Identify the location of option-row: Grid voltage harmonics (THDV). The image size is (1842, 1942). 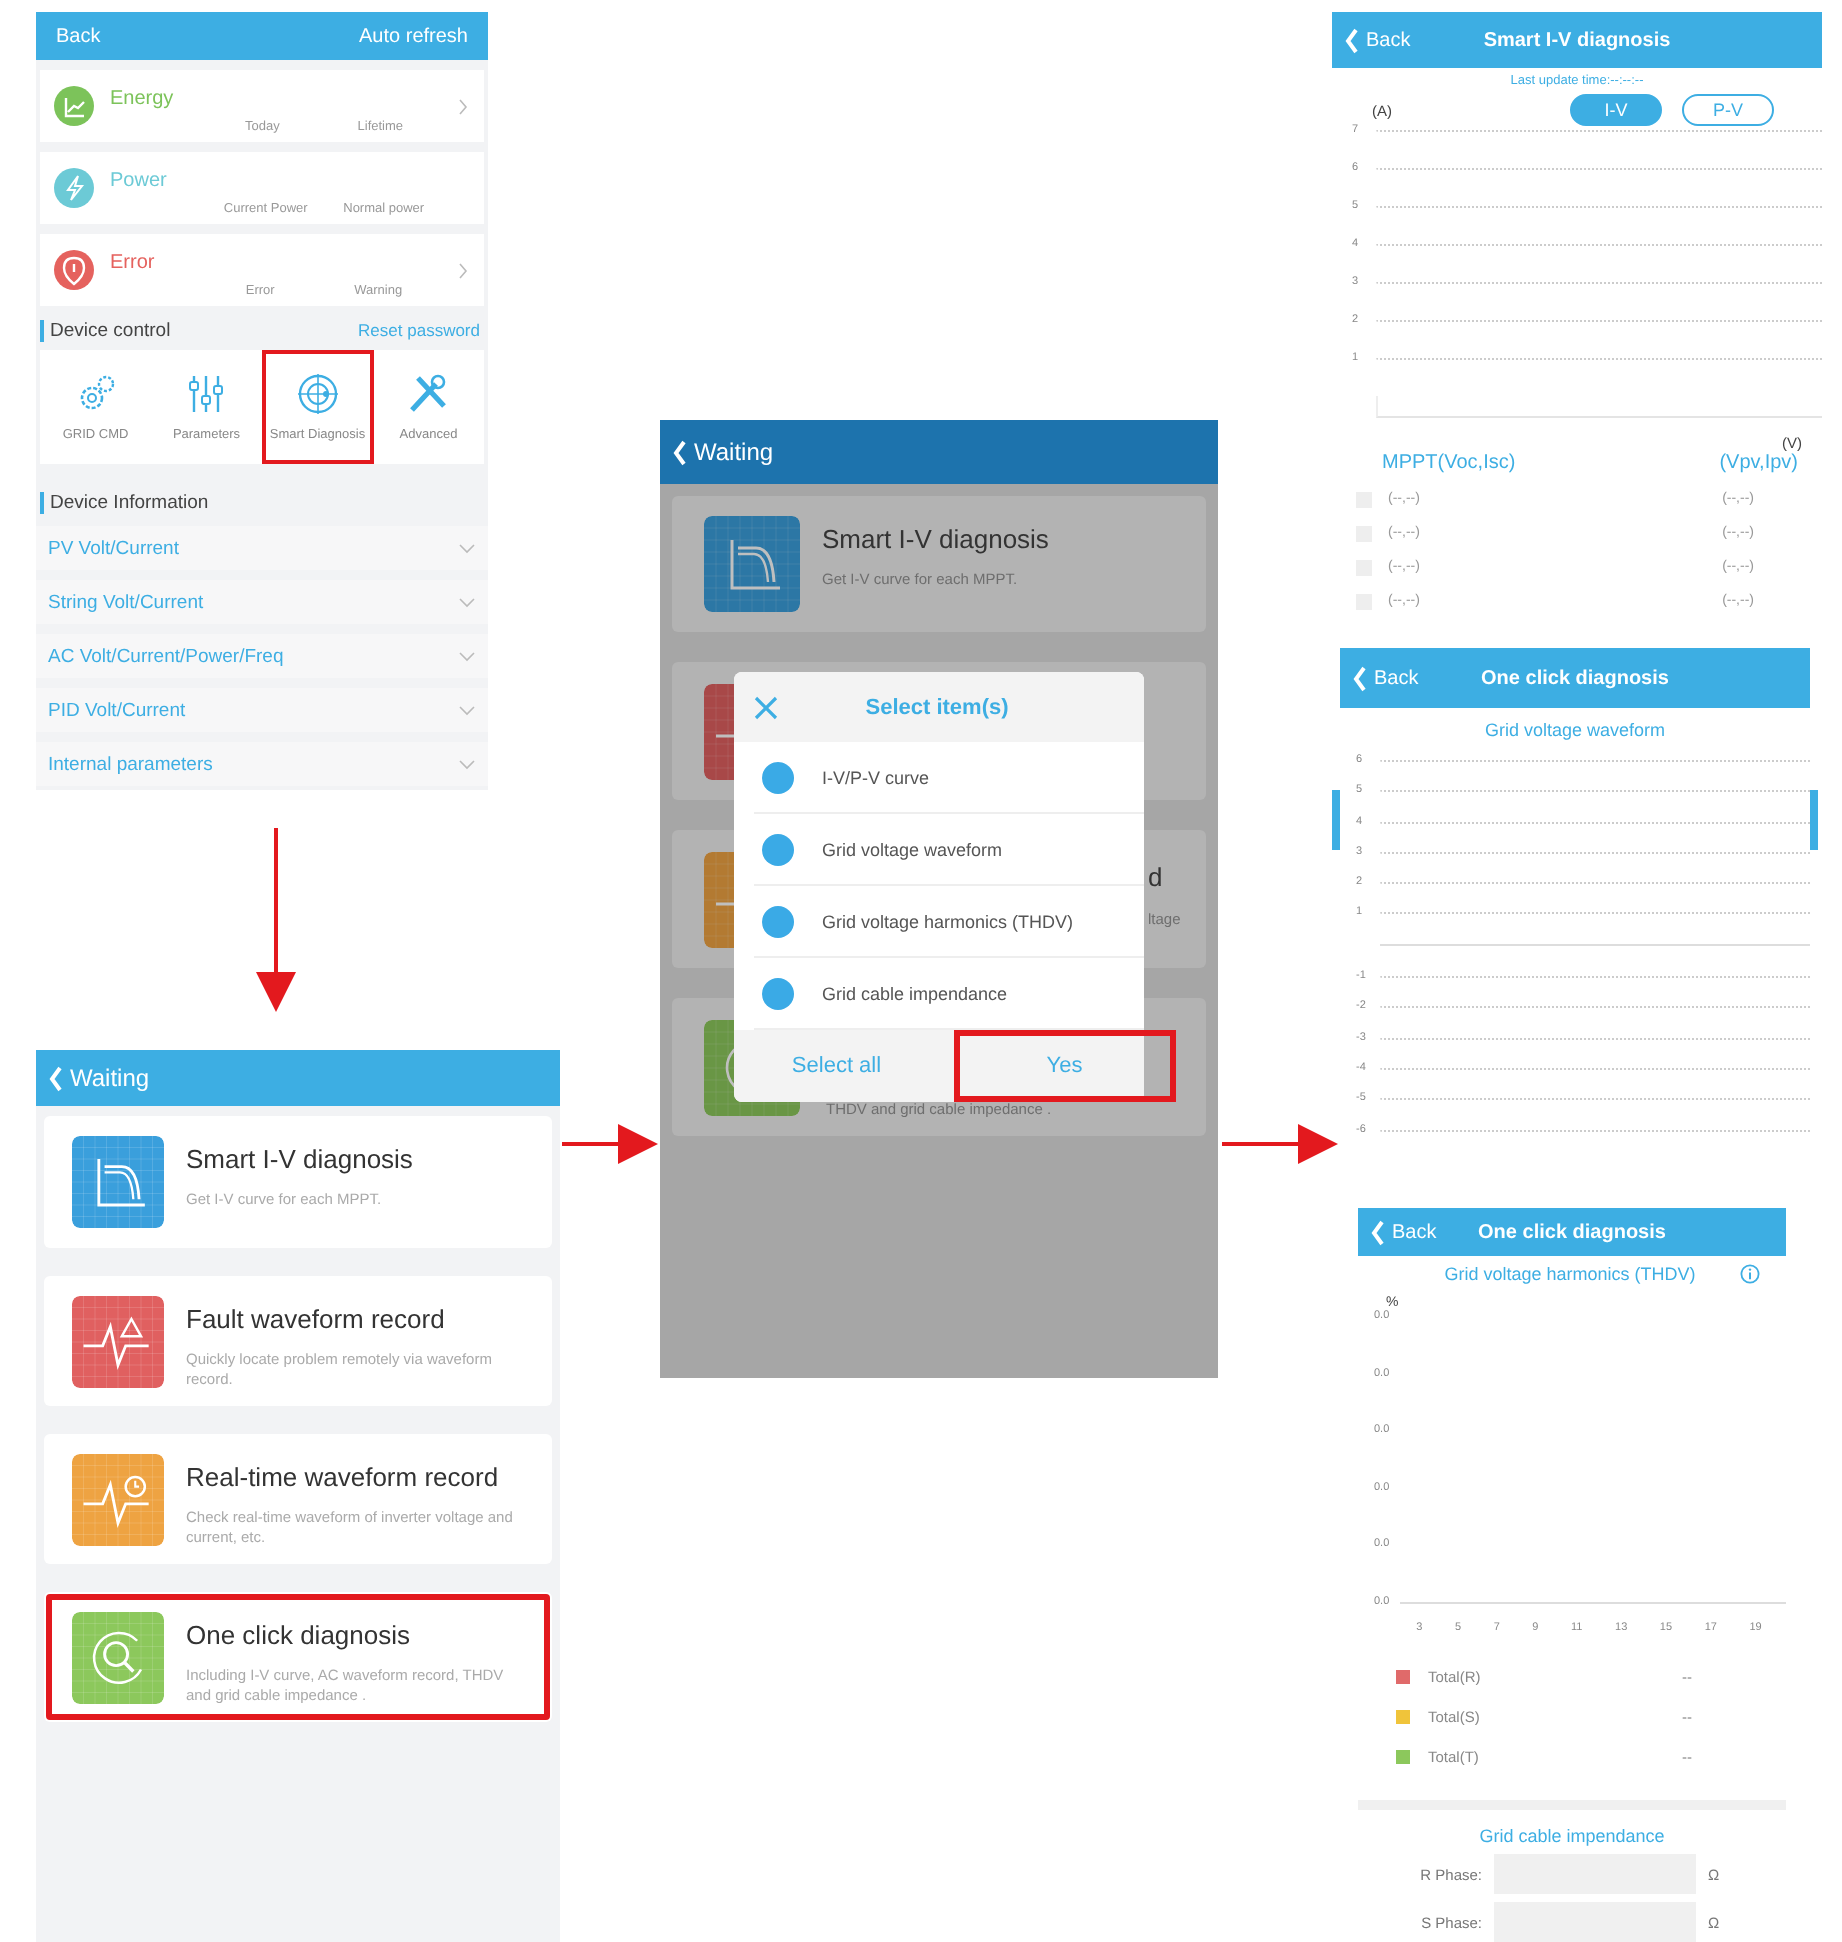
(949, 922).